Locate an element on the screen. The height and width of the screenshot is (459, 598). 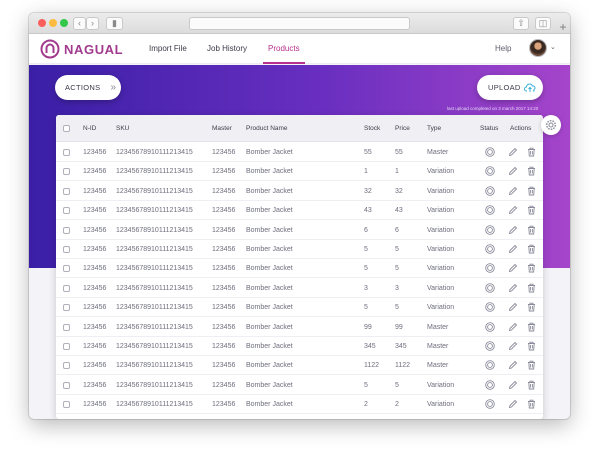
header-sku: SKU is located at coordinates (122, 128).